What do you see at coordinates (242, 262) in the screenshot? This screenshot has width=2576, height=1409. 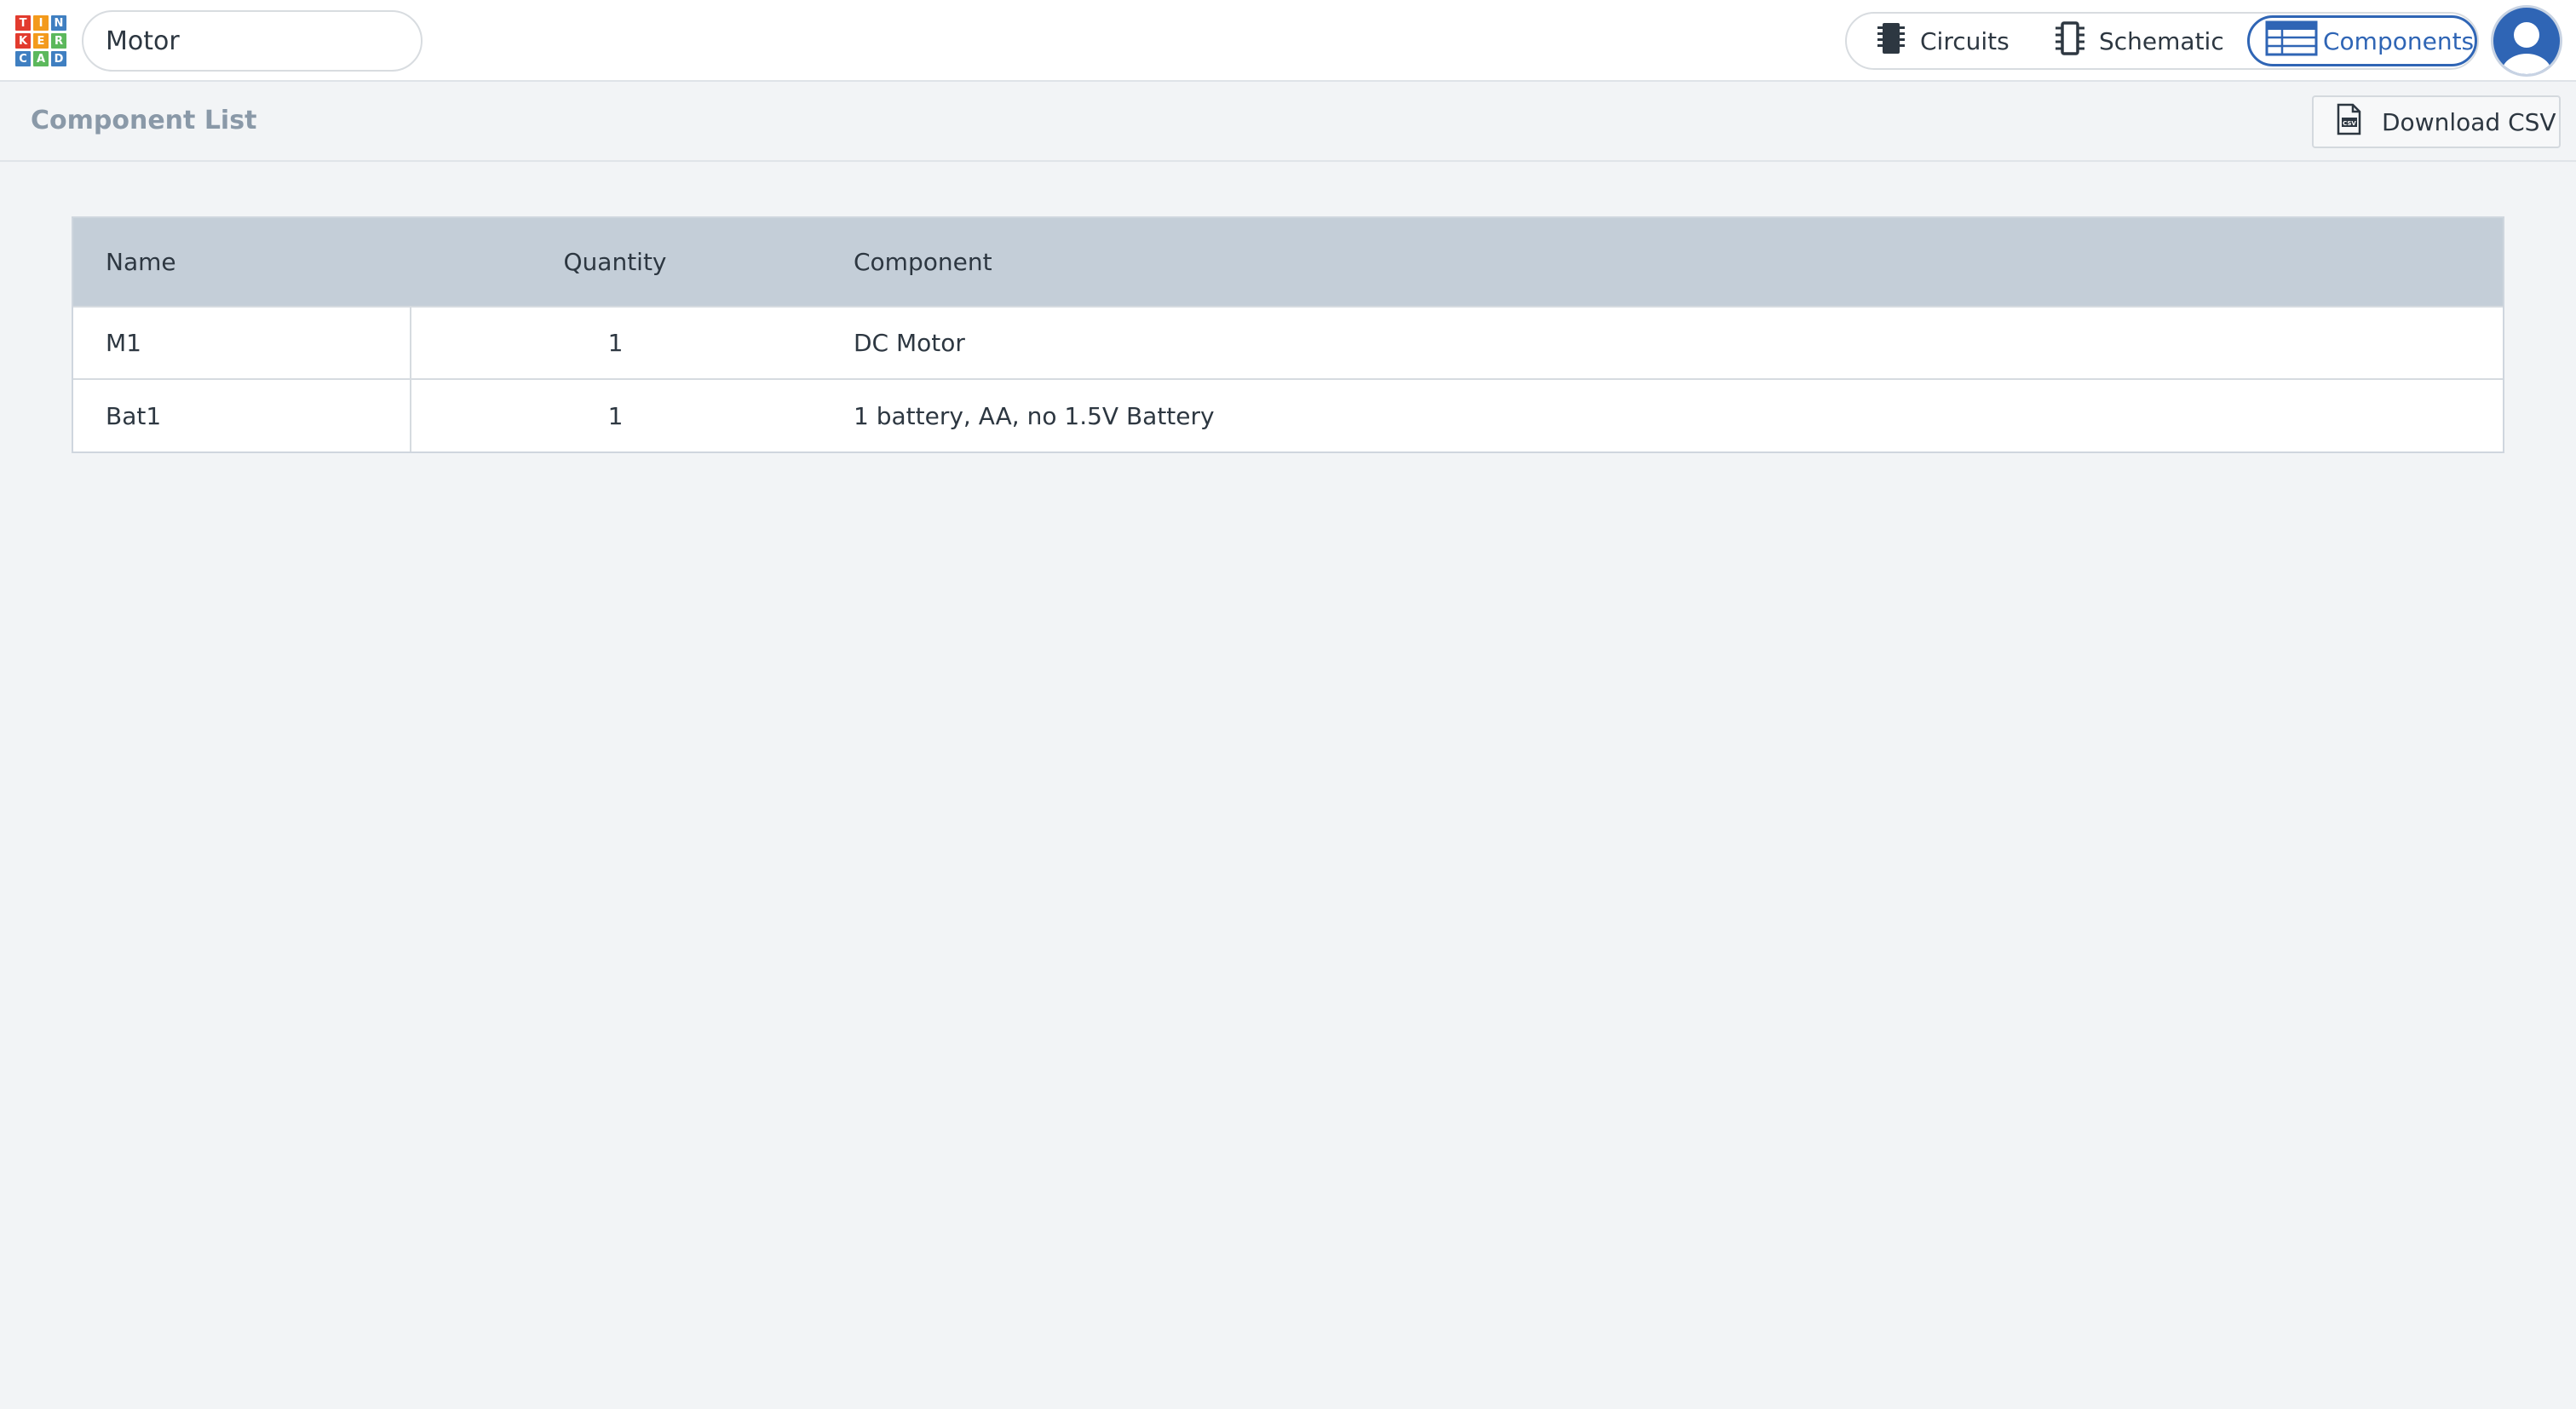 I see `column-header-name: Name` at bounding box center [242, 262].